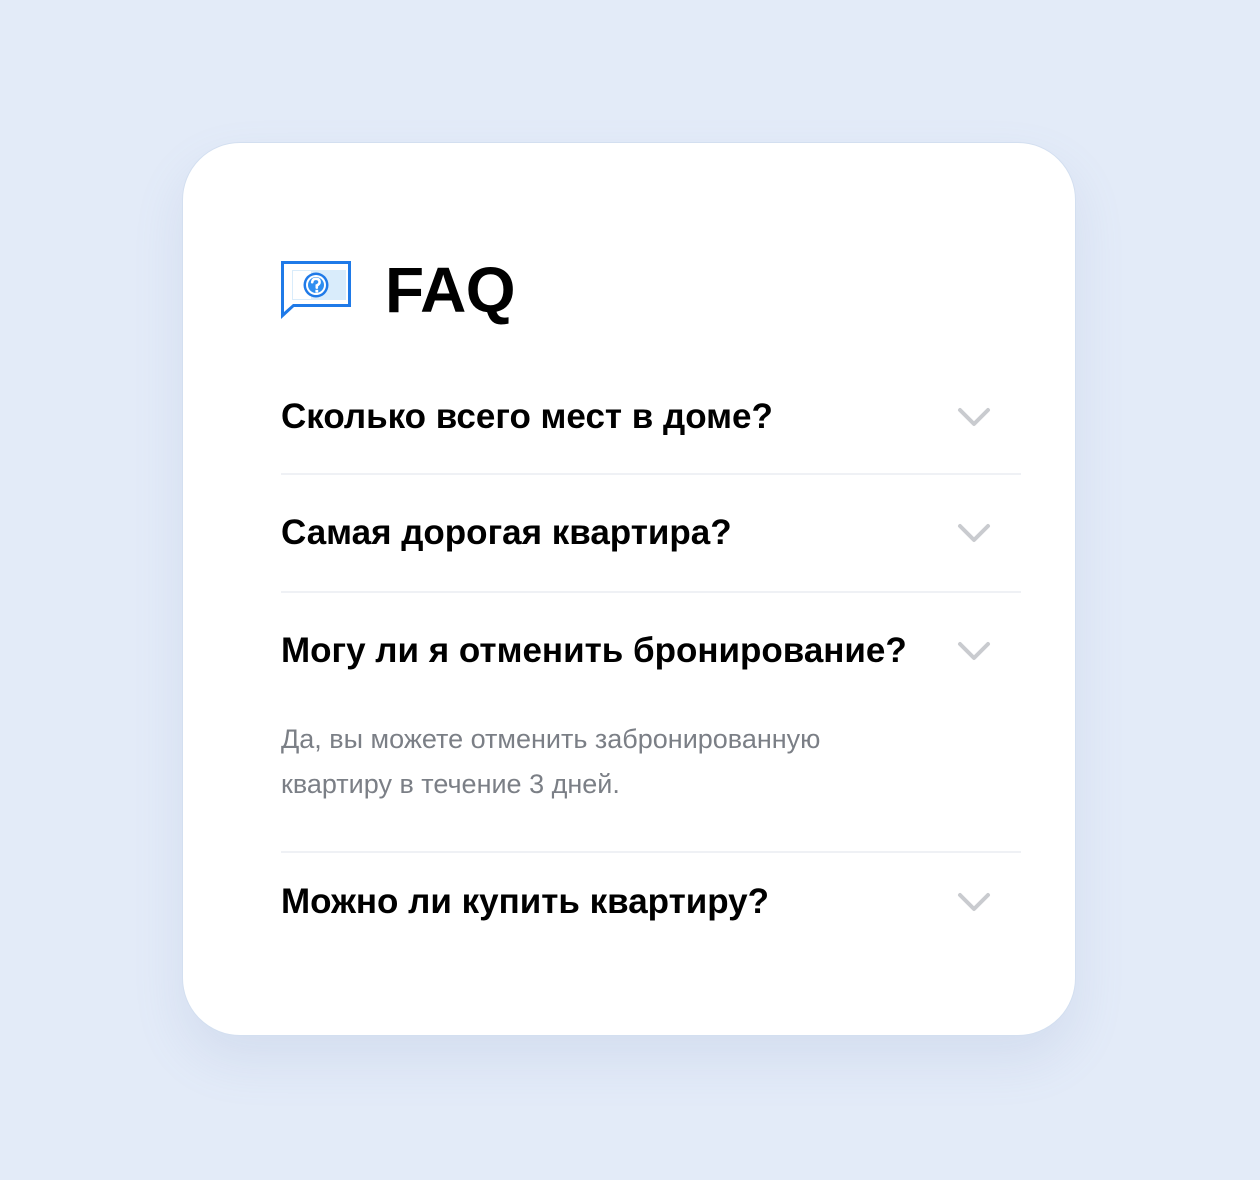 This screenshot has width=1260, height=1180. I want to click on faq-question-row: Сколько всего мест в доме?, so click(651, 417).